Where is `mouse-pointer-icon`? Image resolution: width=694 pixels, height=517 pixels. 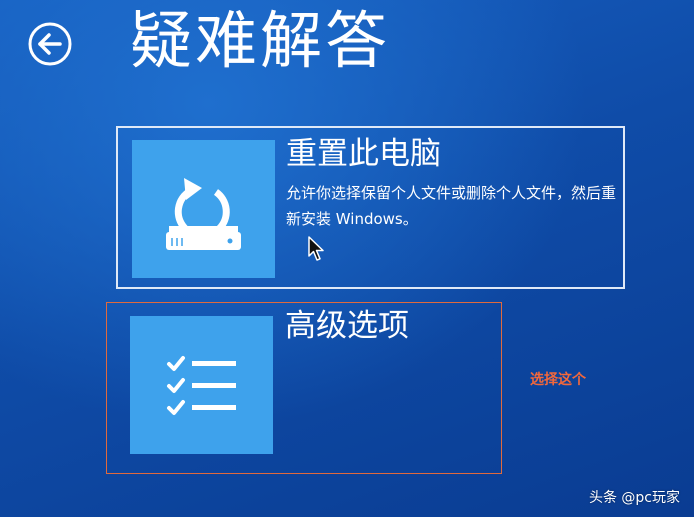 mouse-pointer-icon is located at coordinates (316, 248).